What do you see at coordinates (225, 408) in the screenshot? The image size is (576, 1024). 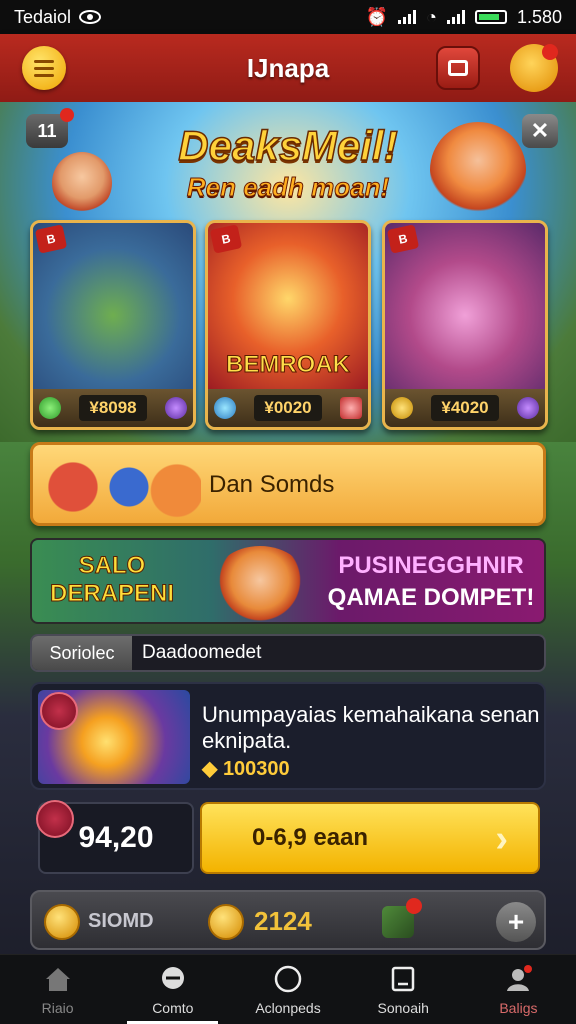 I see `blue-gem-icon` at bounding box center [225, 408].